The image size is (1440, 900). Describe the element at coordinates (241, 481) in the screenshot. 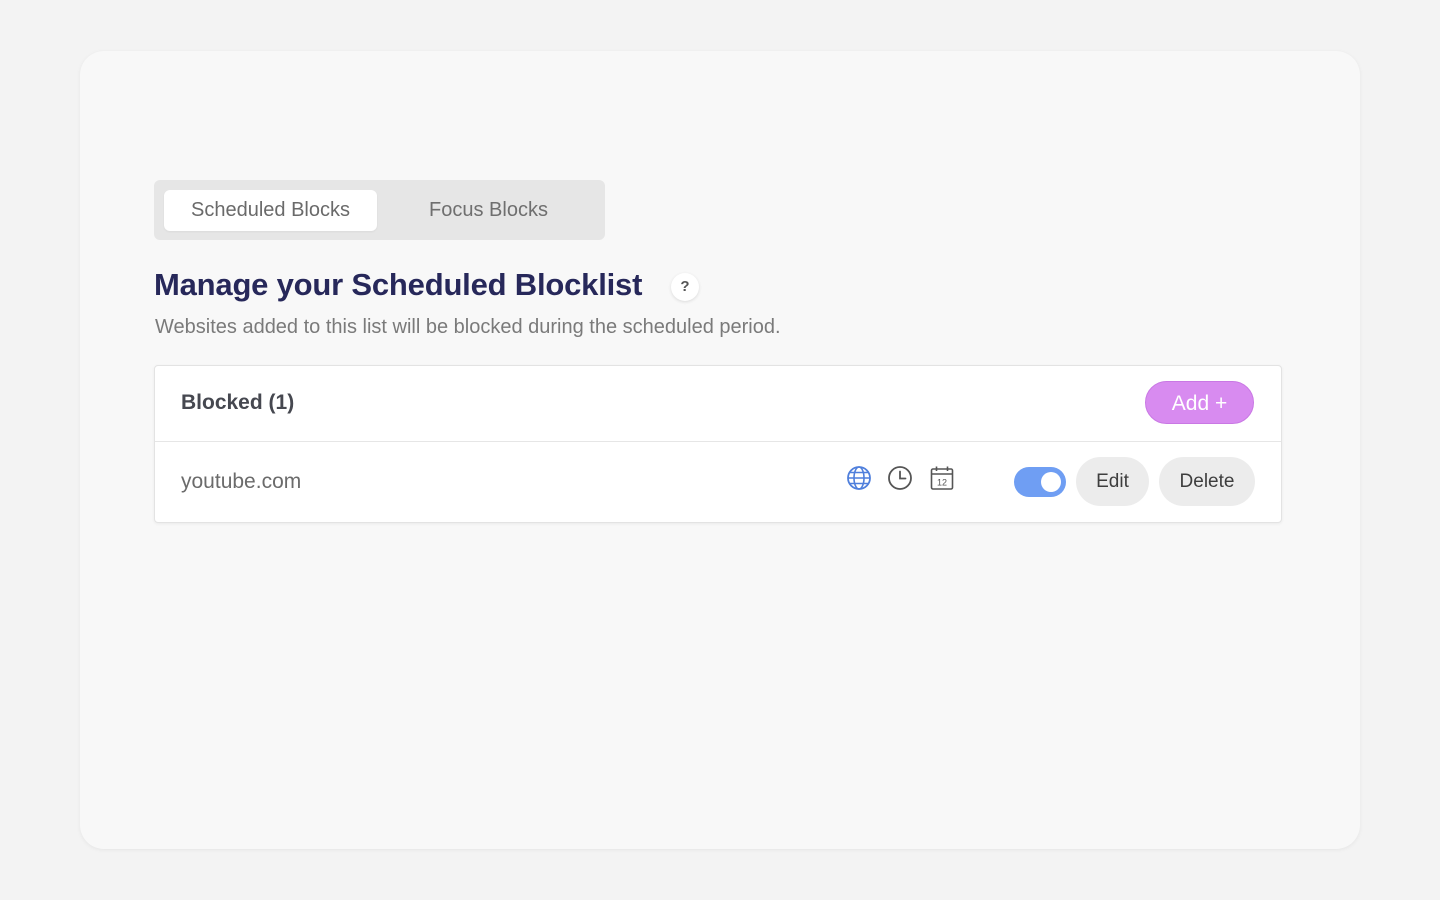

I see `site-name: youtube.com` at that location.